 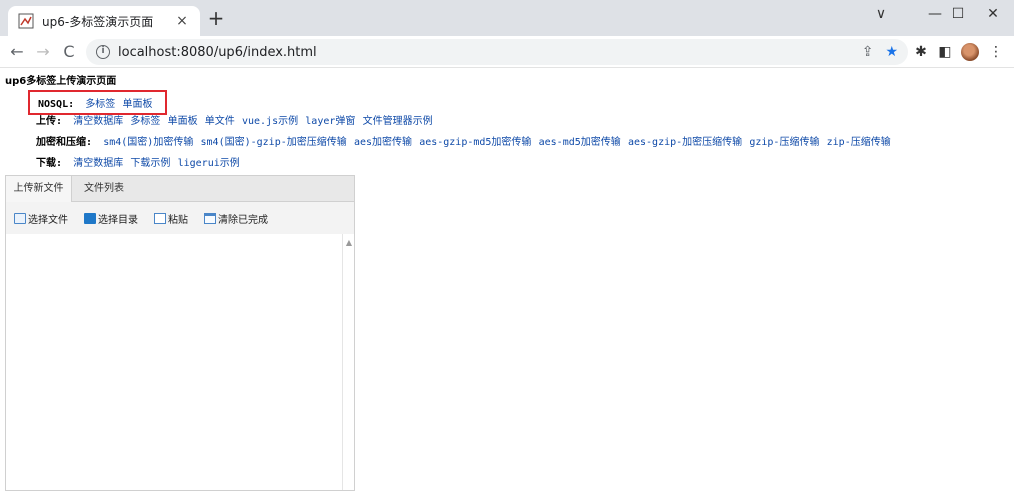 I want to click on link-upload-multitab: 多标签, so click(x=145, y=121).